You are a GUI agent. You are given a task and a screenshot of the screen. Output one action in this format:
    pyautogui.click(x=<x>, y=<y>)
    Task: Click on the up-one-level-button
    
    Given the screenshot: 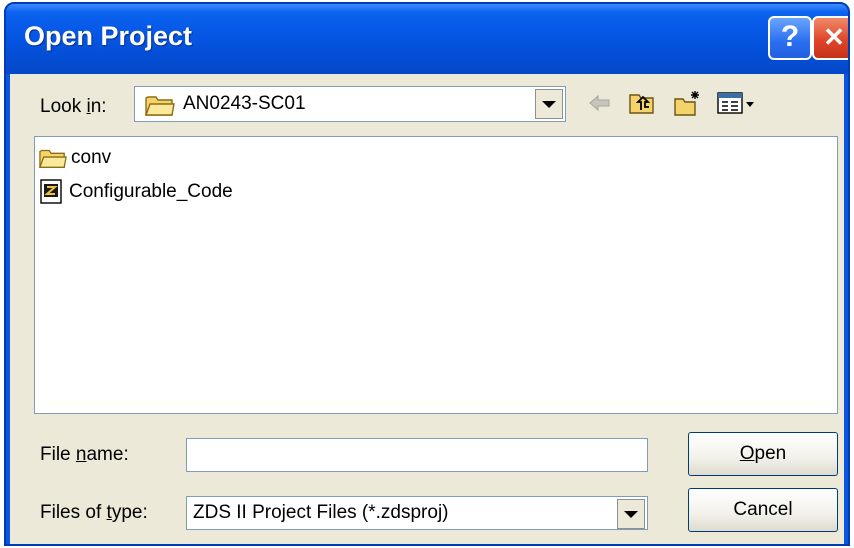 What is the action you would take?
    pyautogui.click(x=642, y=103)
    